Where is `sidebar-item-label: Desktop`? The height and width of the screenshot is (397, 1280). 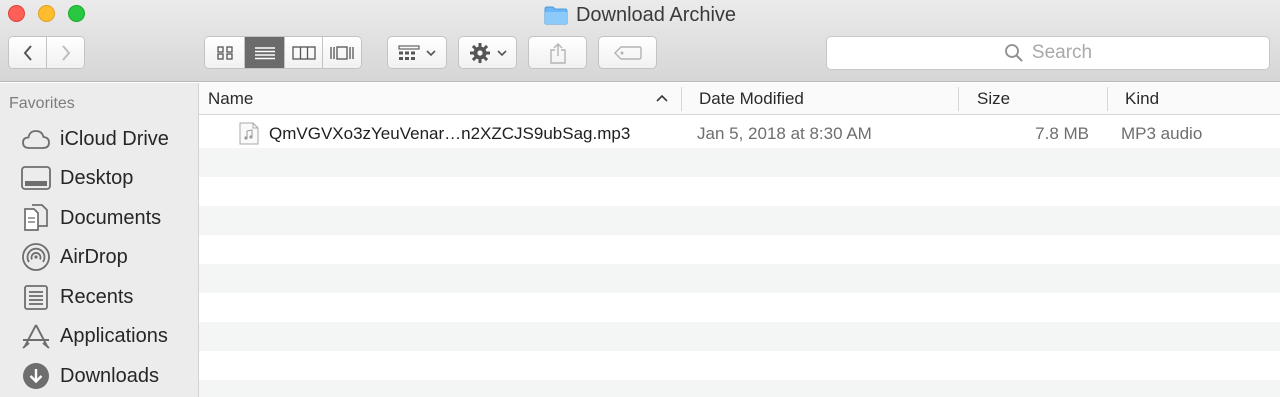
sidebar-item-label: Desktop is located at coordinates (97, 177).